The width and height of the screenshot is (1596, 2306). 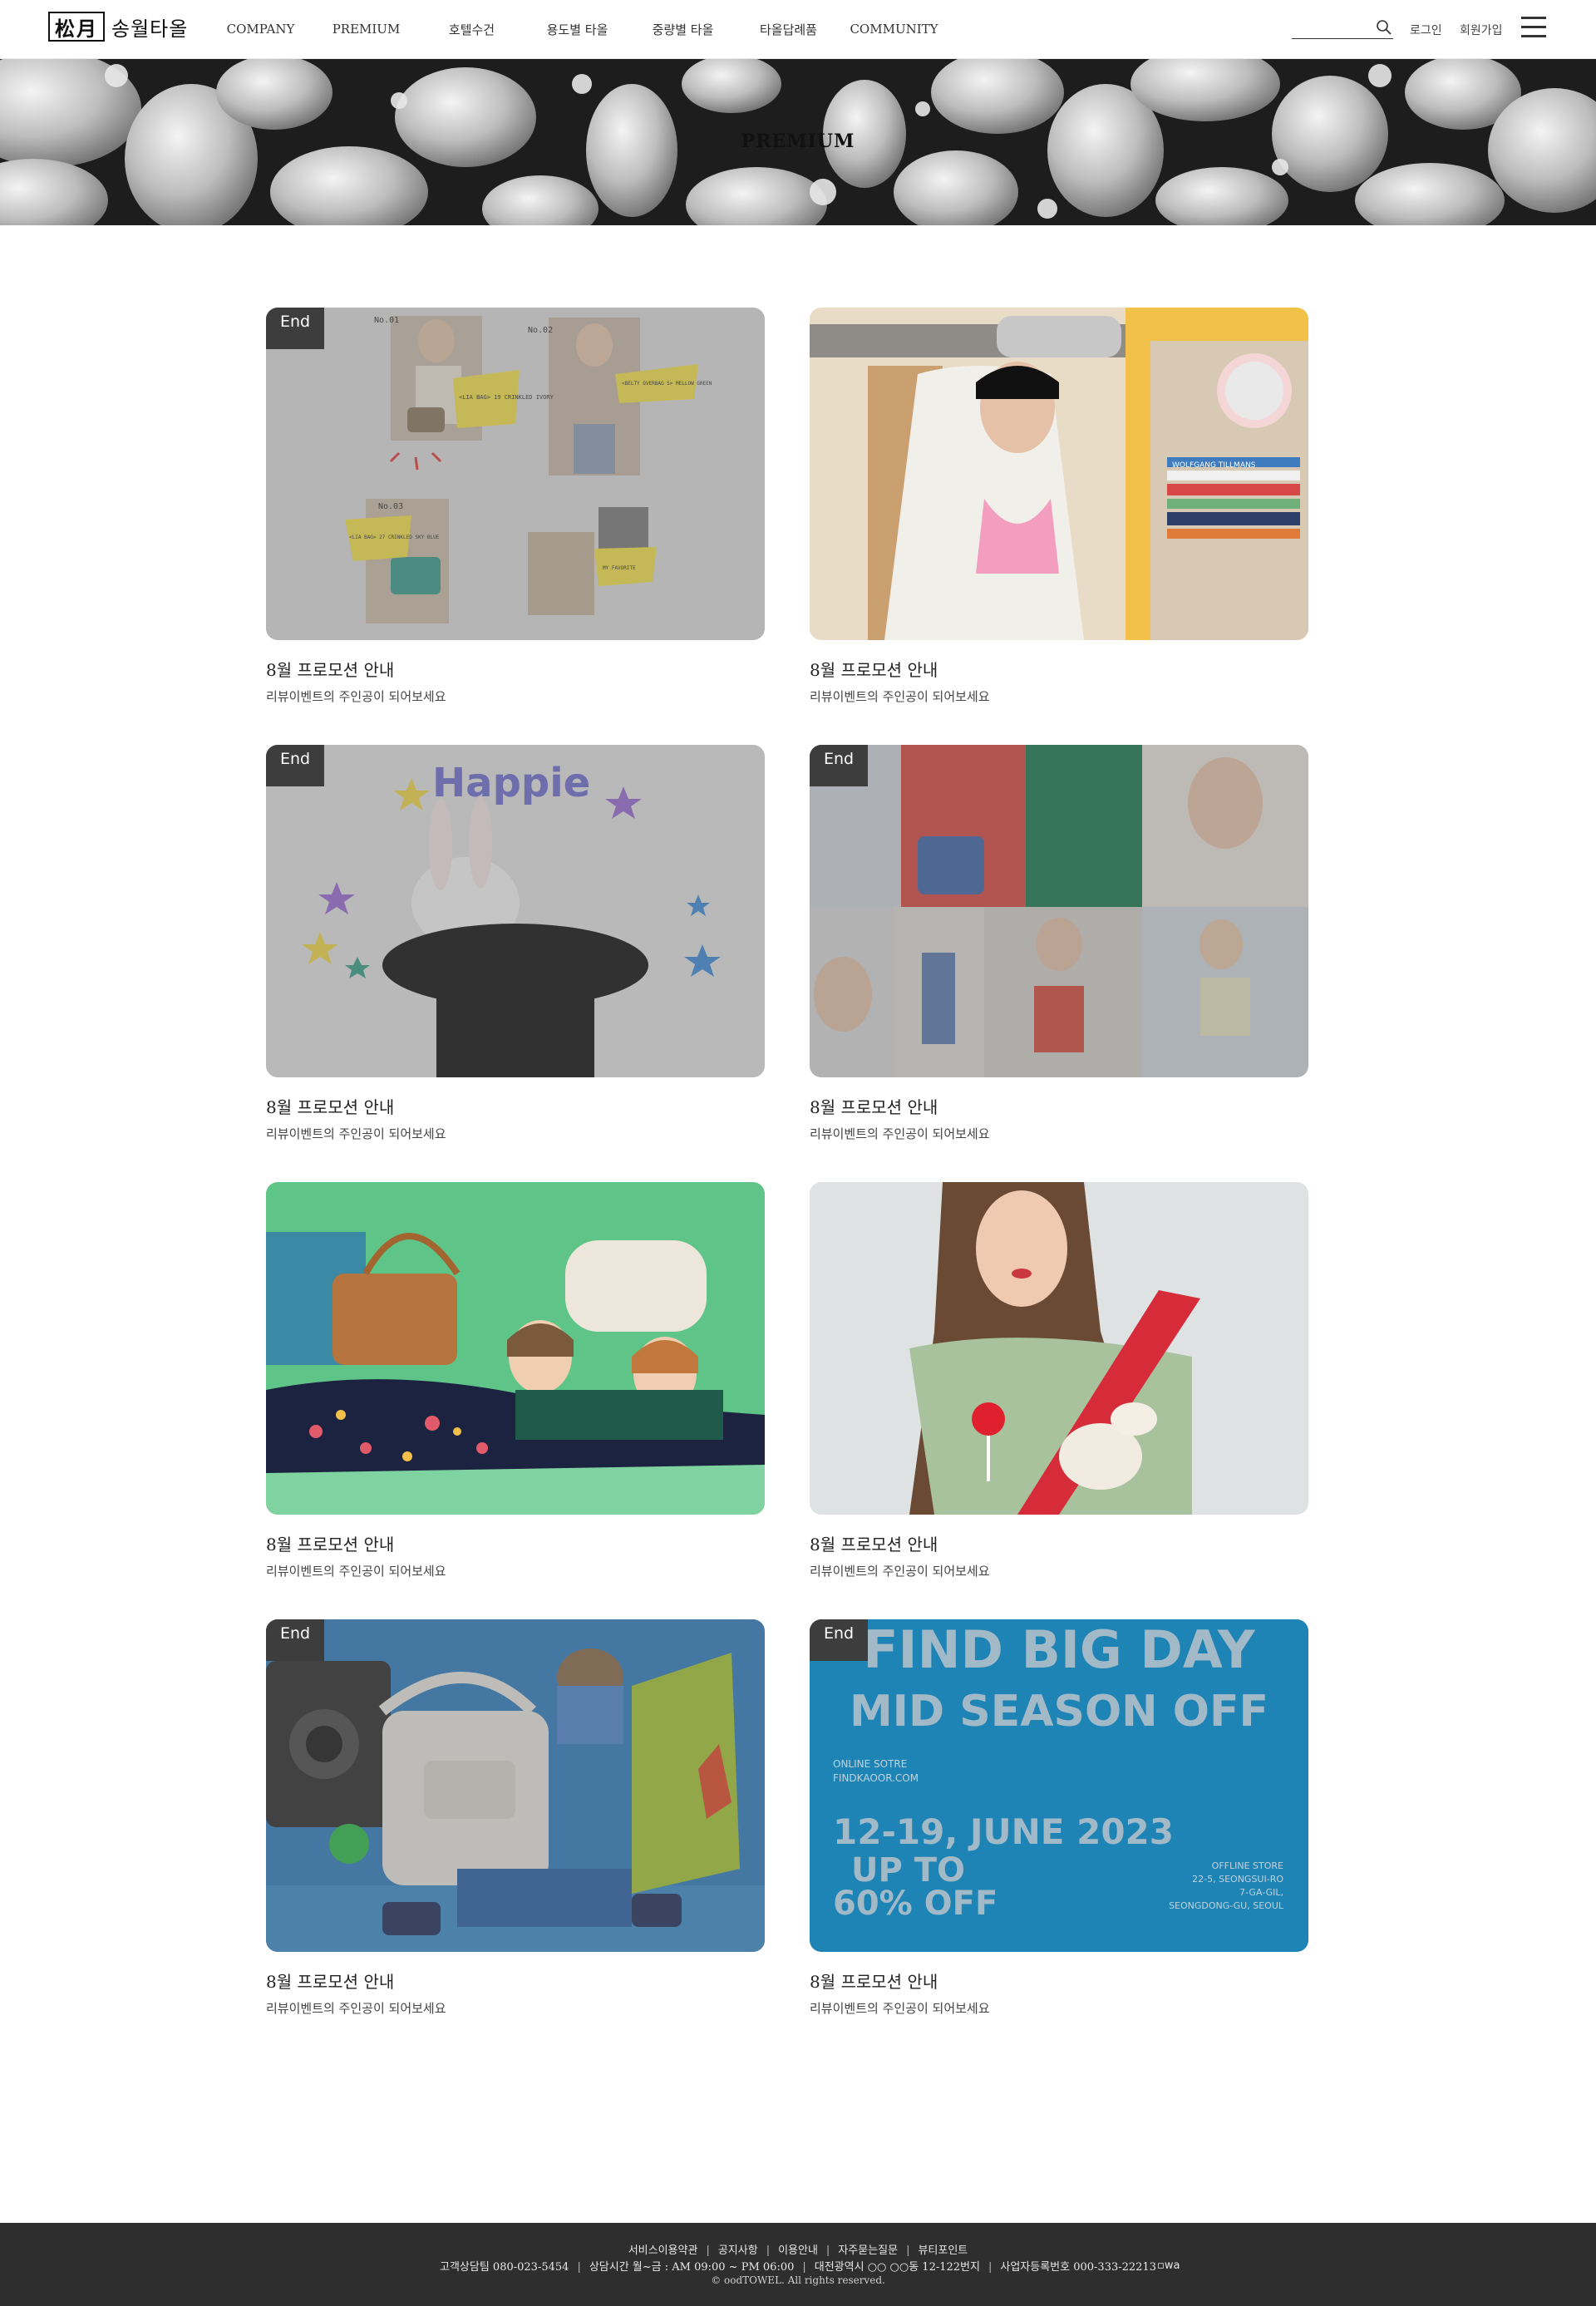 I want to click on nav-premium: PREMIUM, so click(x=366, y=29).